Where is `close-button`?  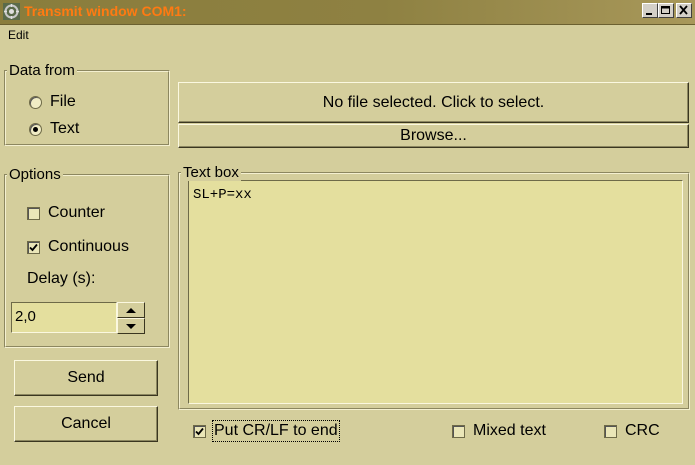 close-button is located at coordinates (684, 10).